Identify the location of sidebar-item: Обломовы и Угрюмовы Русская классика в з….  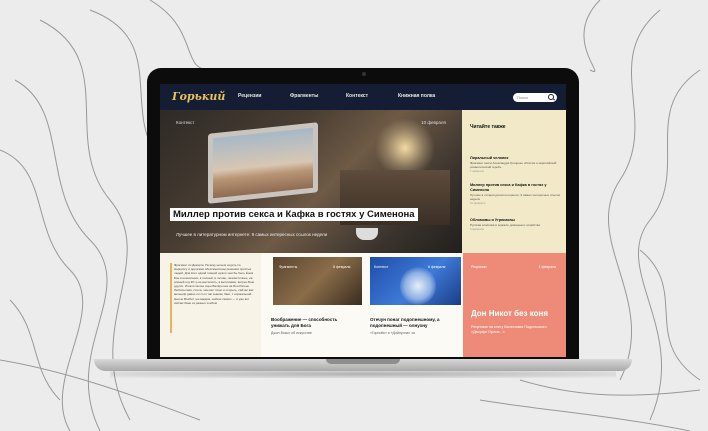
(515, 224).